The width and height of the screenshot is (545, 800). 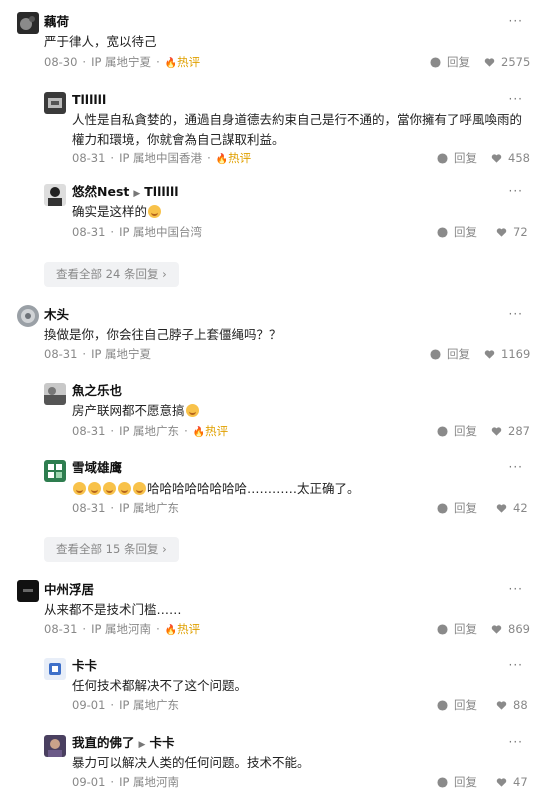 I want to click on reply-text: 哈哈哈哈哈哈哈哈…………太正确了。, so click(x=216, y=489).